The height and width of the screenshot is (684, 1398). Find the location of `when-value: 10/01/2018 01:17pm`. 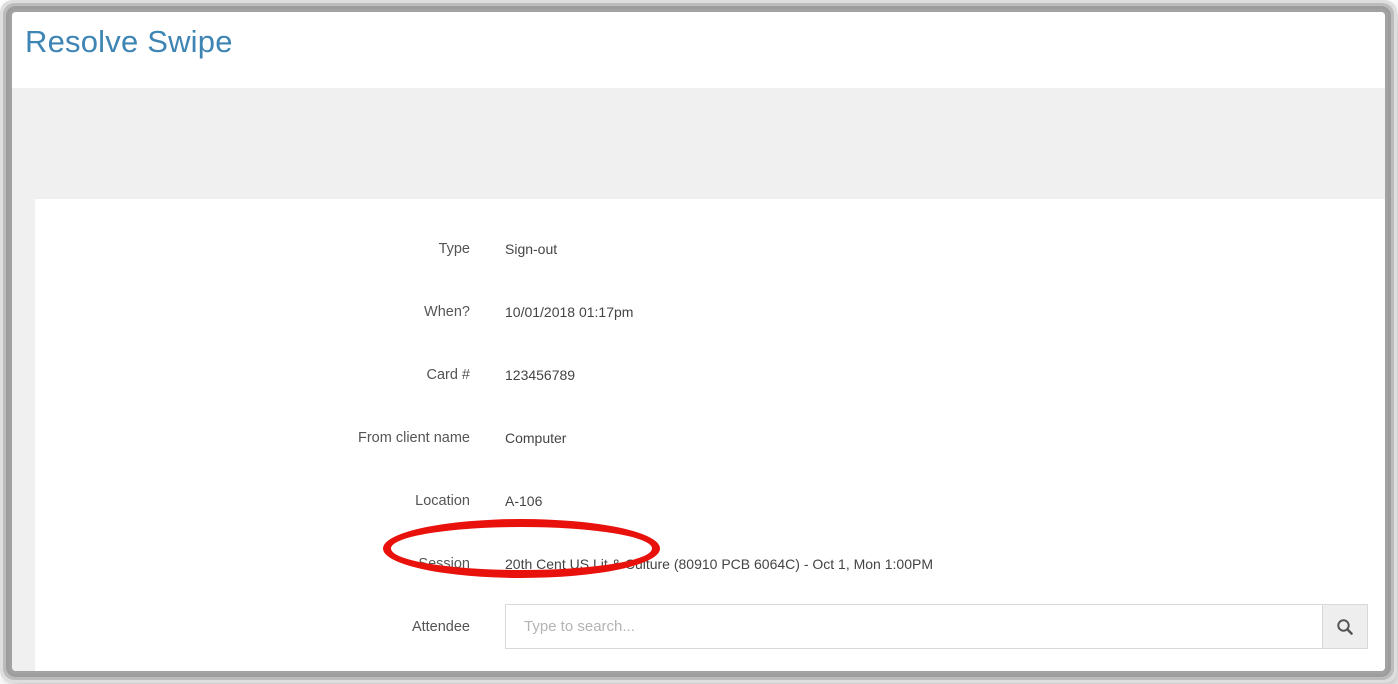

when-value: 10/01/2018 01:17pm is located at coordinates (569, 311).